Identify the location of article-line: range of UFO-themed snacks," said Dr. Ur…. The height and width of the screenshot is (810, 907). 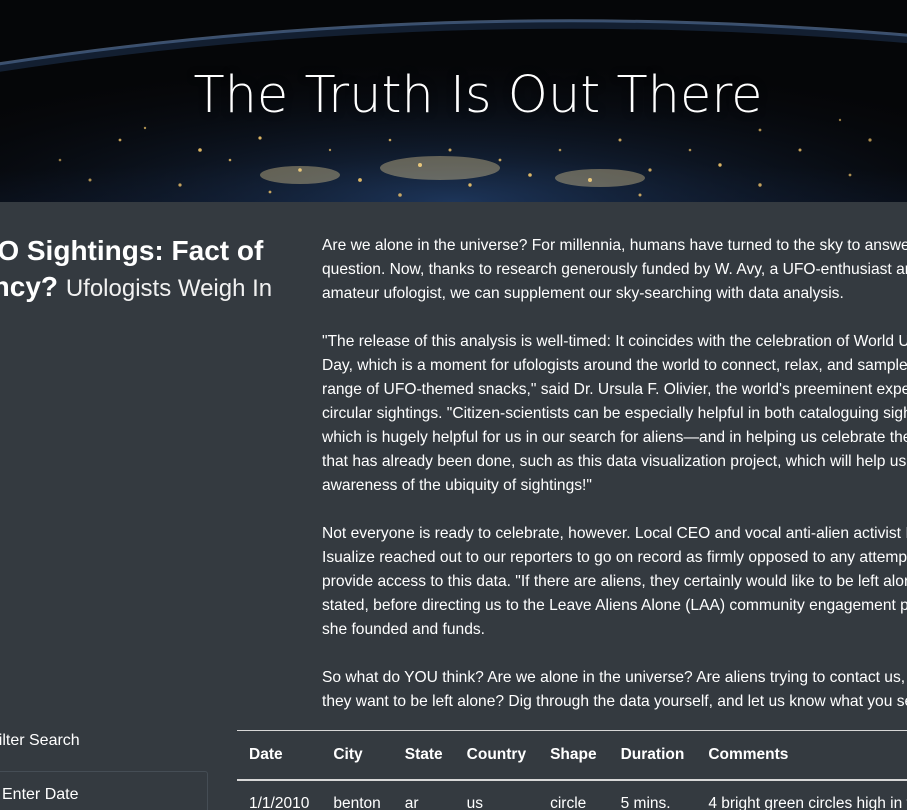
(614, 389).